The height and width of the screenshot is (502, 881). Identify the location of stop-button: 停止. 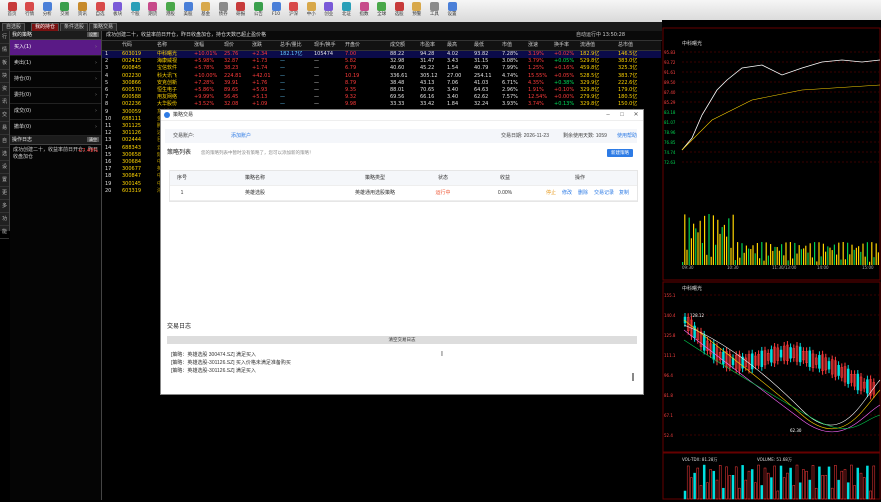
(551, 193).